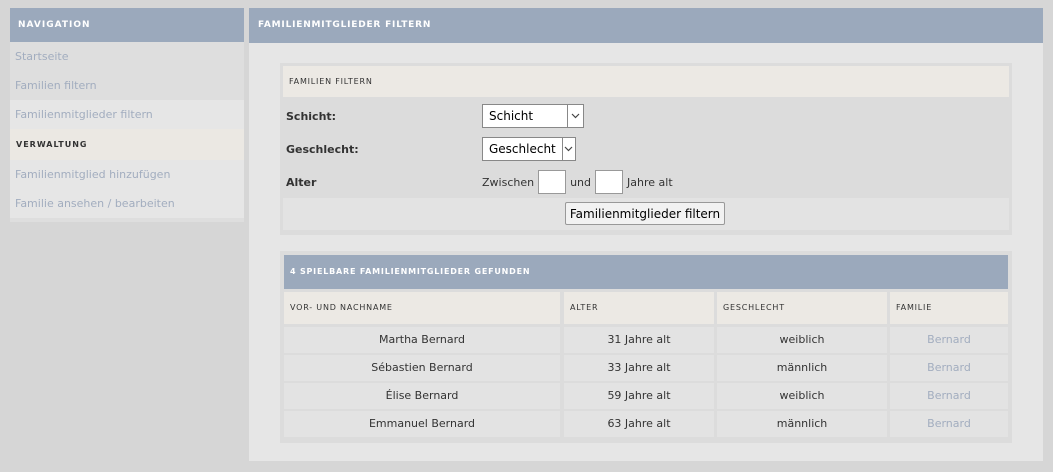 This screenshot has width=1053, height=472. Describe the element at coordinates (639, 424) in the screenshot. I see `cell-alter: 63 Jahre alt` at that location.